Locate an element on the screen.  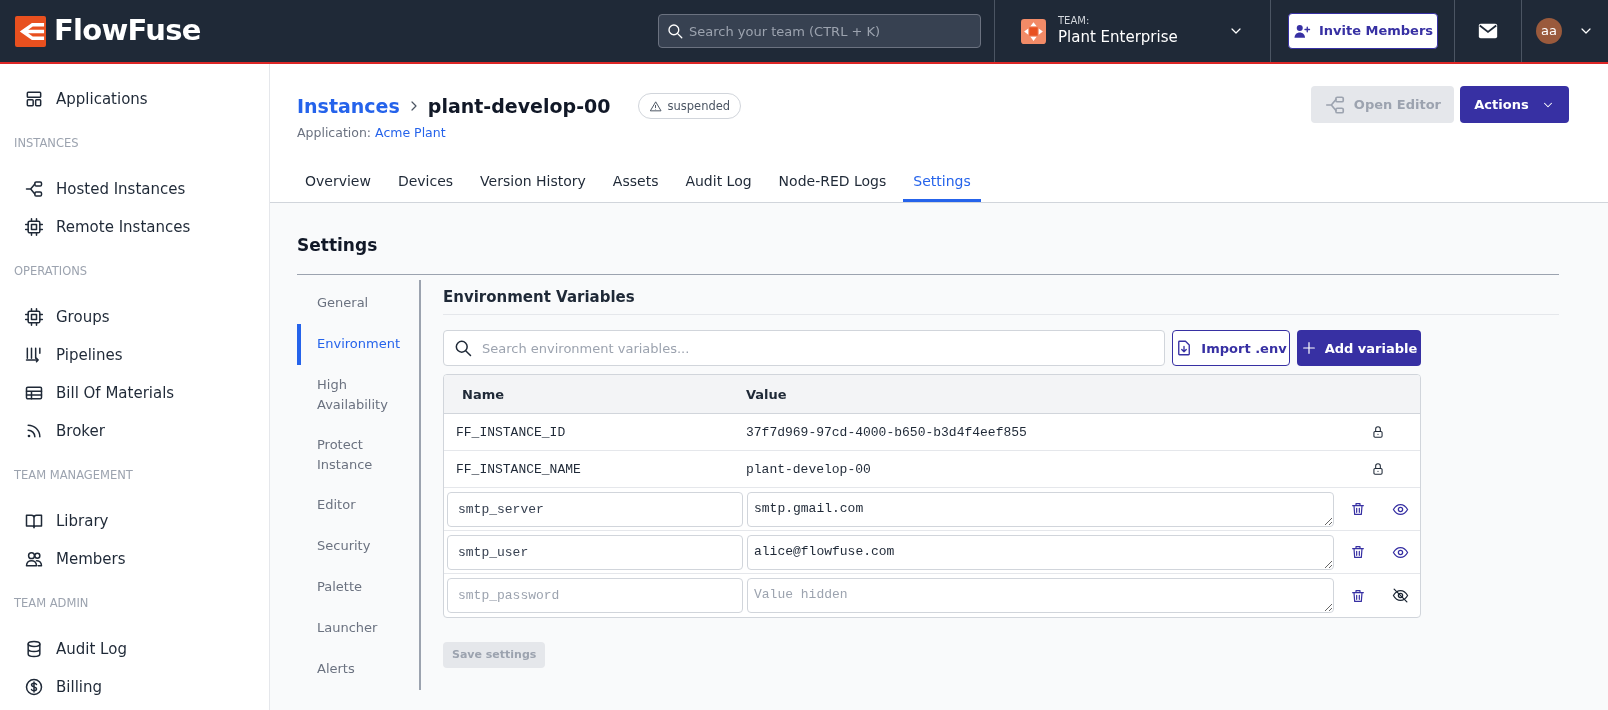
tab: Devices is located at coordinates (425, 183).